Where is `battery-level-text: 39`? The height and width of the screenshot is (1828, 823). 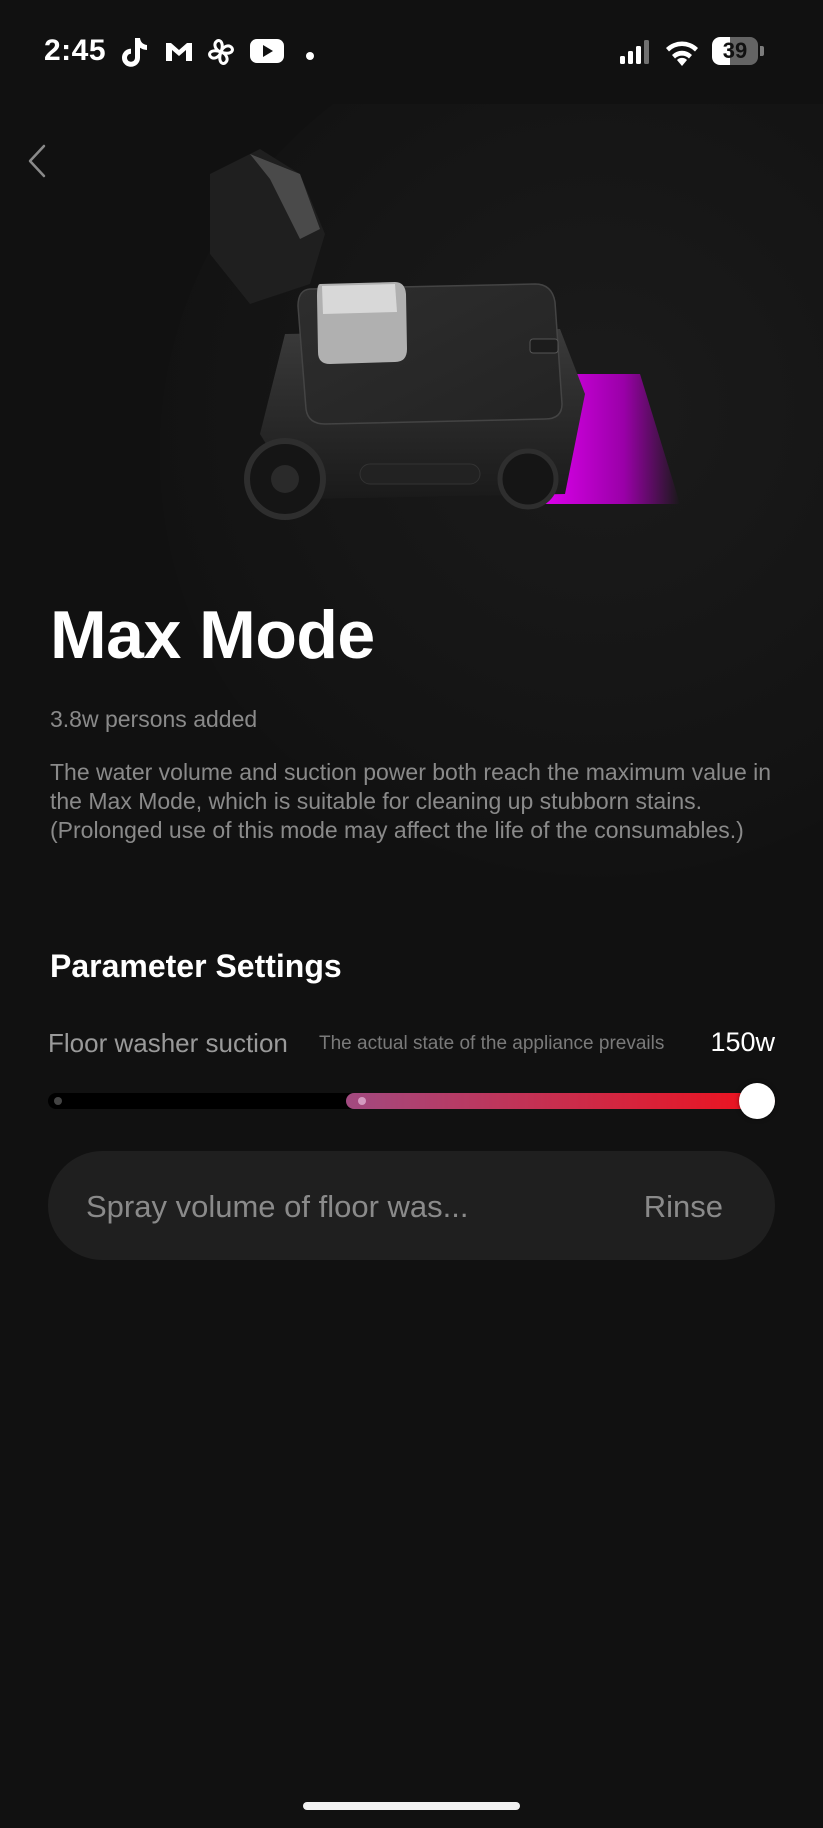
battery-level-text: 39 is located at coordinates (735, 50).